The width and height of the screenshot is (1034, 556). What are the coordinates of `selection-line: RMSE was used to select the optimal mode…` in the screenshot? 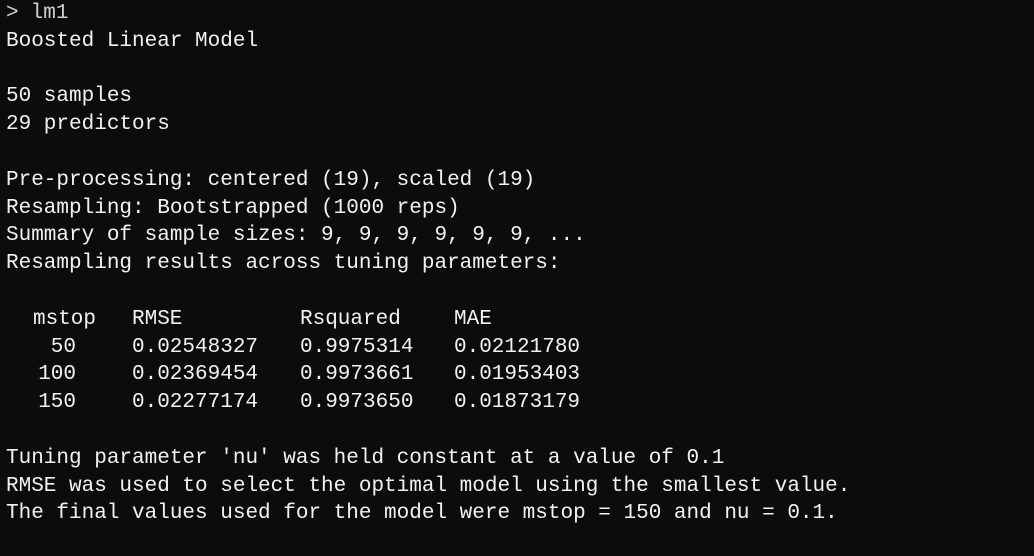 It's located at (428, 486).